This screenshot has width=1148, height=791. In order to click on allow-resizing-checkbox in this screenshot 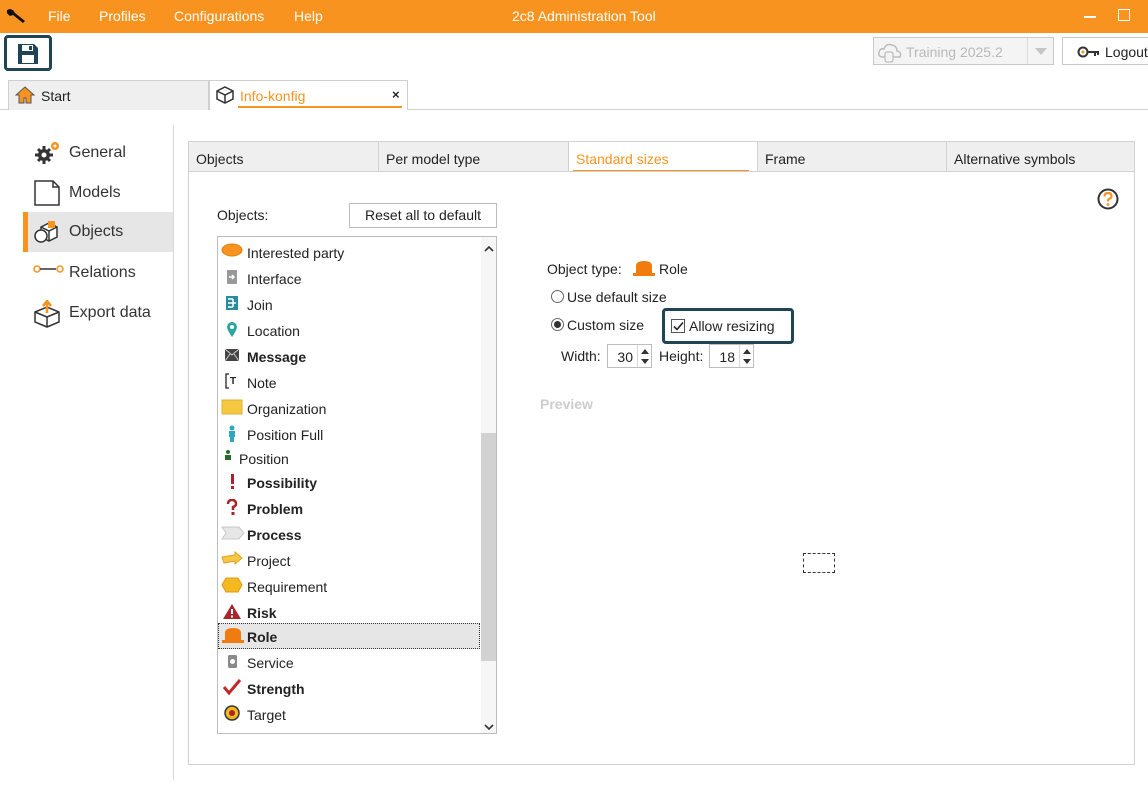, I will do `click(678, 326)`.